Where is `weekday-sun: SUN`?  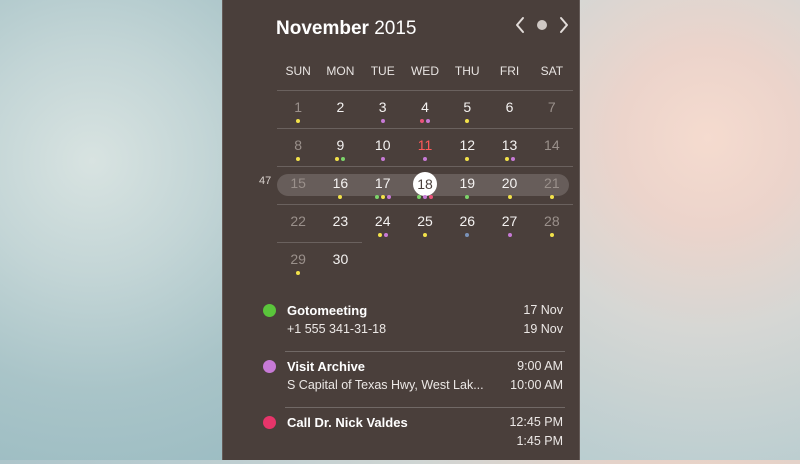 weekday-sun: SUN is located at coordinates (298, 71).